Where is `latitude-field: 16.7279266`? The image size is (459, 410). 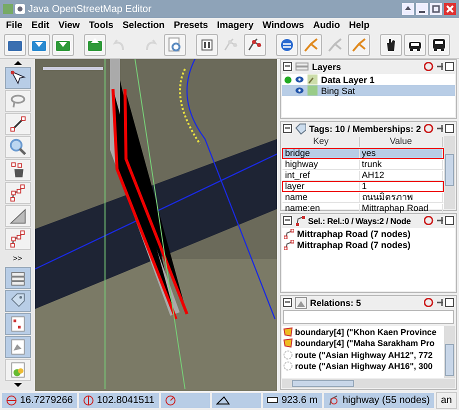 latitude-field: 16.7279266 is located at coordinates (39, 400).